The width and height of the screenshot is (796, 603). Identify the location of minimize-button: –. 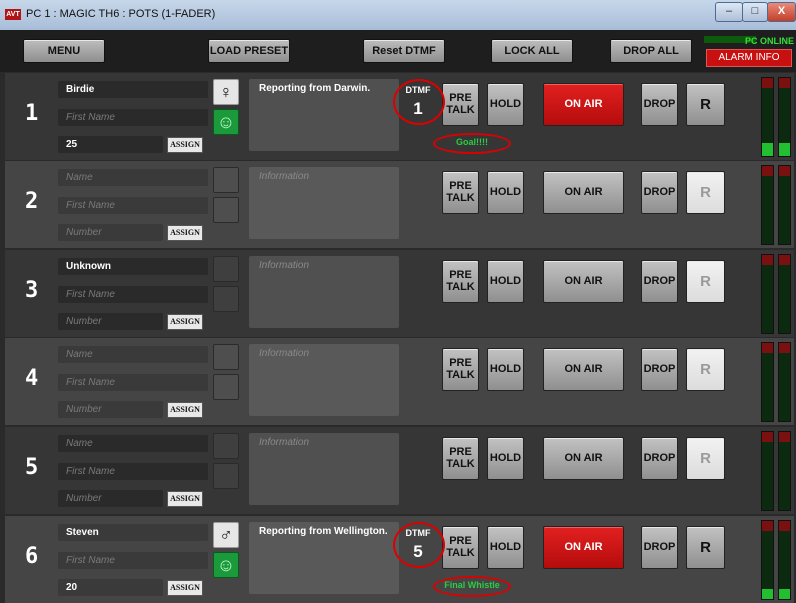
(729, 12).